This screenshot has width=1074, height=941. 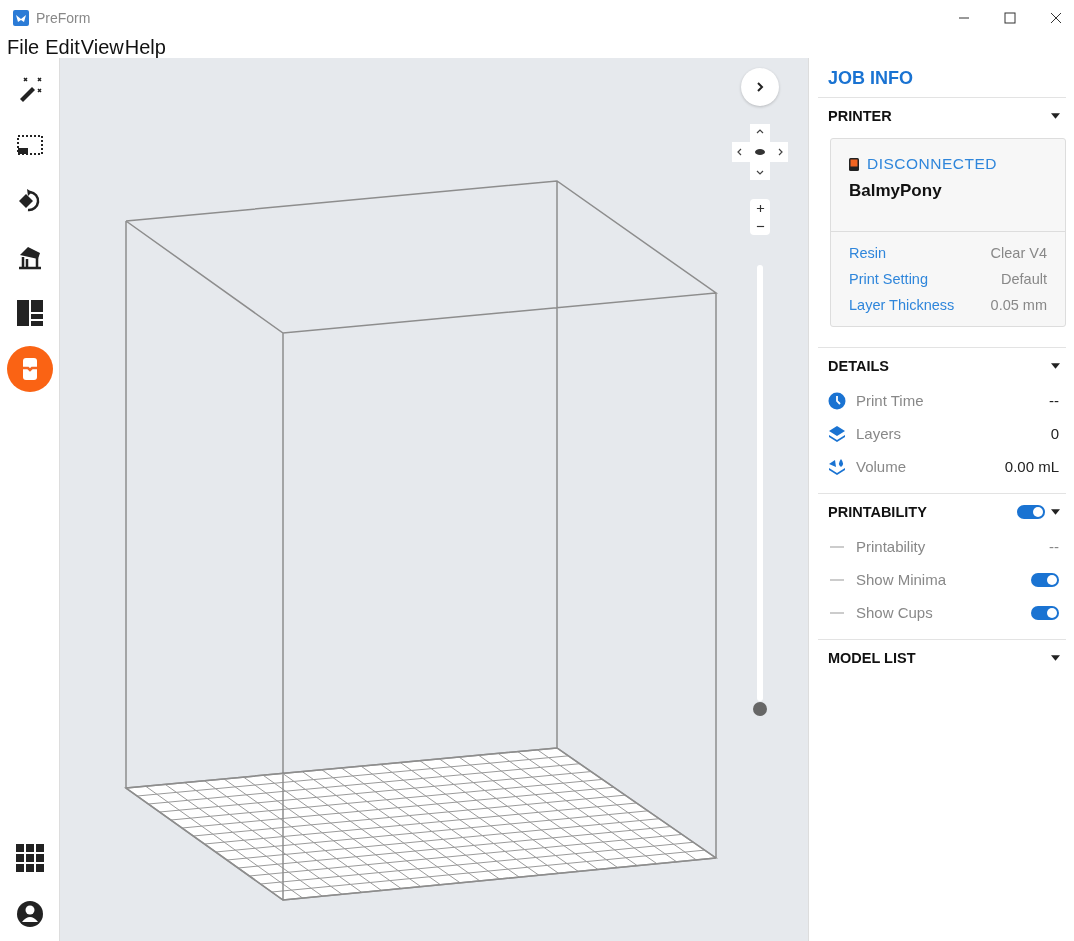 I want to click on menu-item: View, so click(x=102, y=47).